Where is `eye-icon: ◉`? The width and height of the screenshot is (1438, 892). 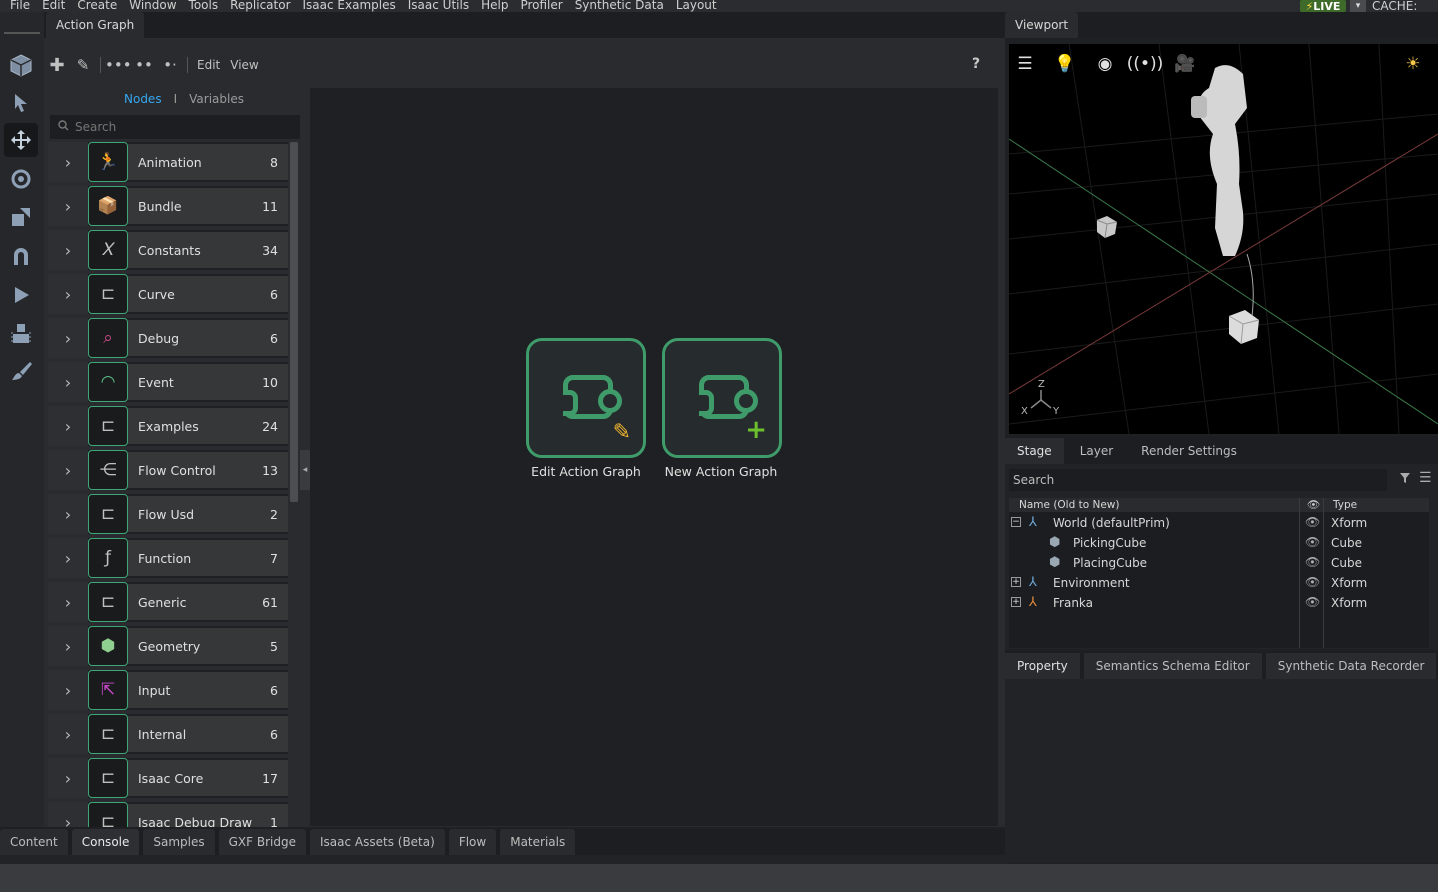
eye-icon: ◉ is located at coordinates (1105, 64).